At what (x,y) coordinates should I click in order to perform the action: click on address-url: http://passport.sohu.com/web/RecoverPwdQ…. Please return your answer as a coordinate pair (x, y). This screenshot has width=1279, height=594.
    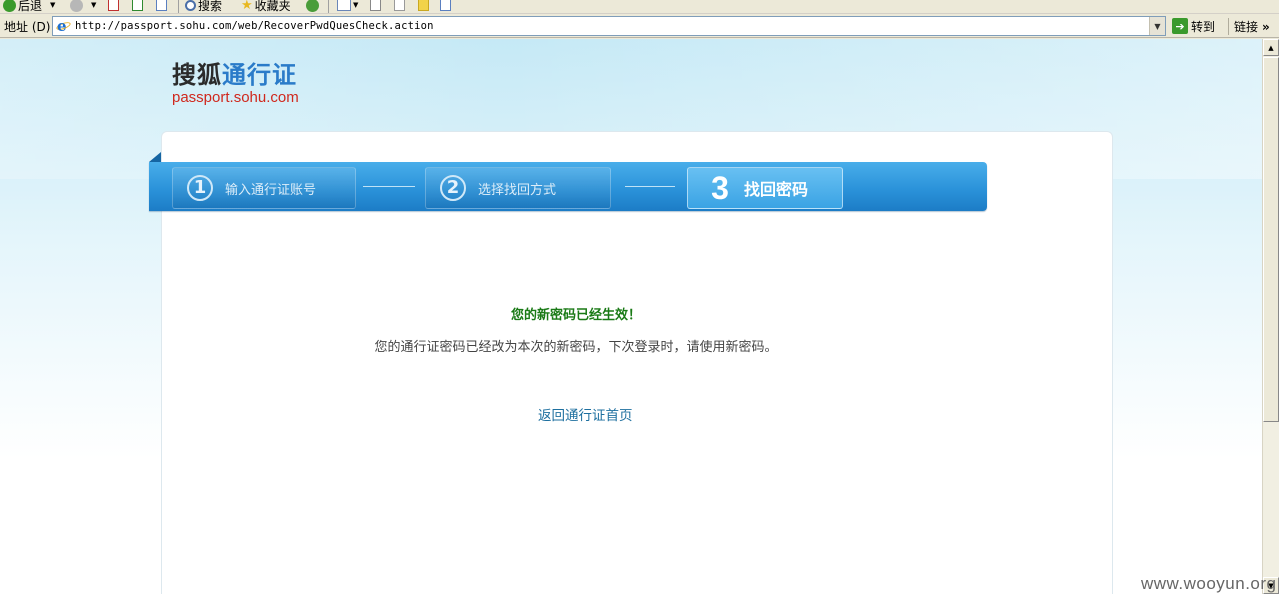
    Looking at the image, I should click on (254, 26).